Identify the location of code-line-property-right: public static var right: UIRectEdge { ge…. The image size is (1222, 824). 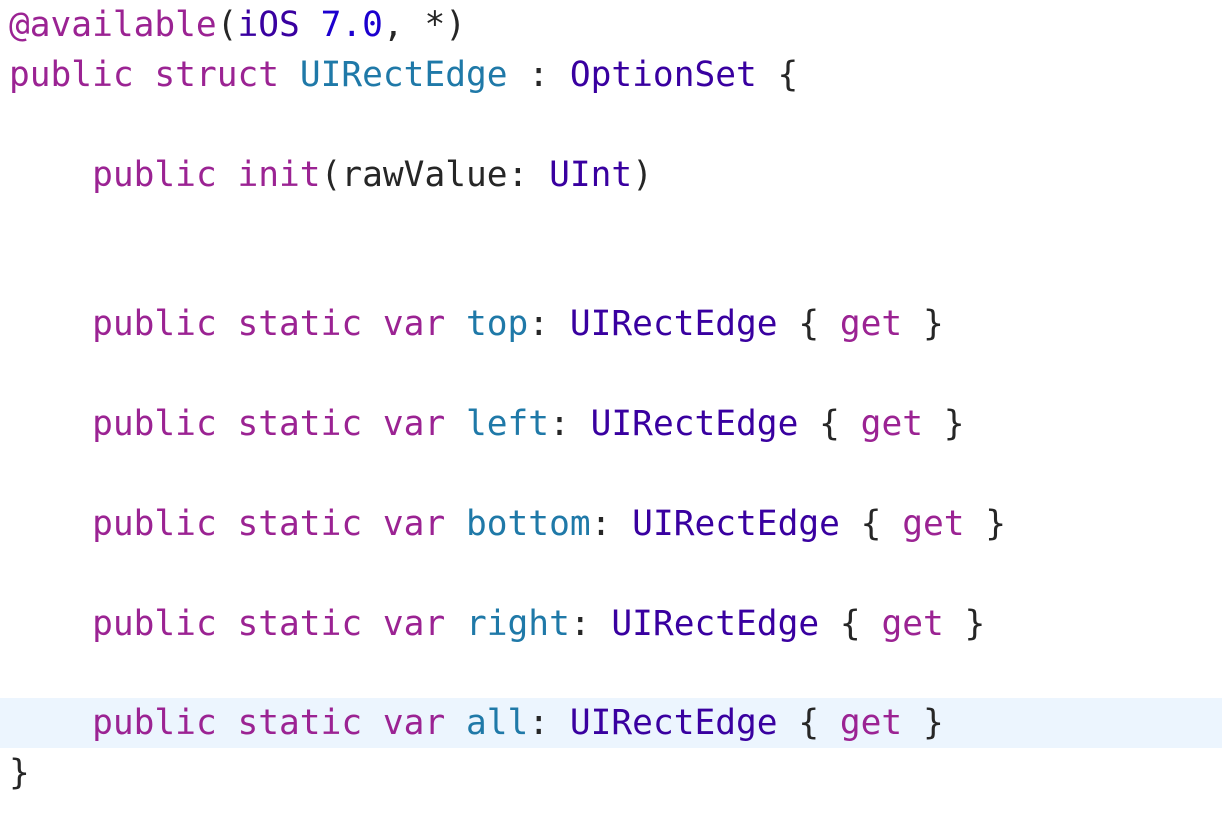
(611, 624).